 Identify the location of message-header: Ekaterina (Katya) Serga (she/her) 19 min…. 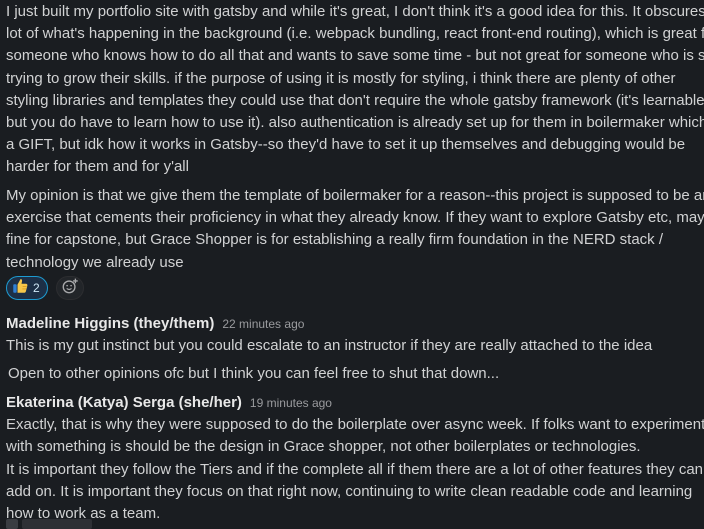
(169, 402).